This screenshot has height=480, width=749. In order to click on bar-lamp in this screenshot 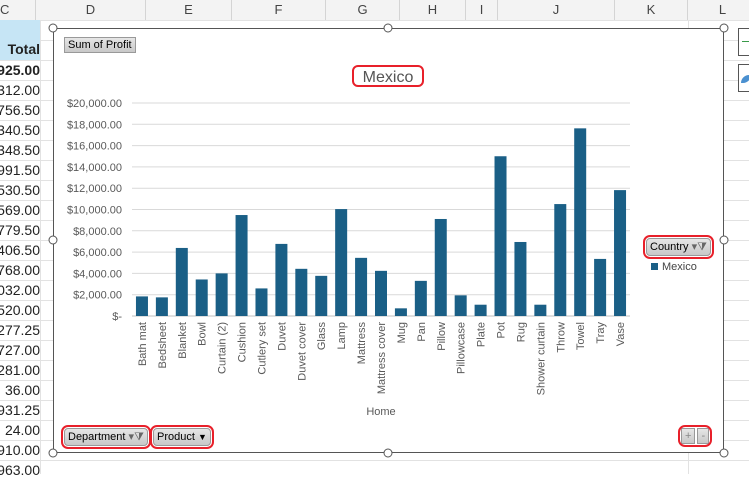, I will do `click(341, 262)`.